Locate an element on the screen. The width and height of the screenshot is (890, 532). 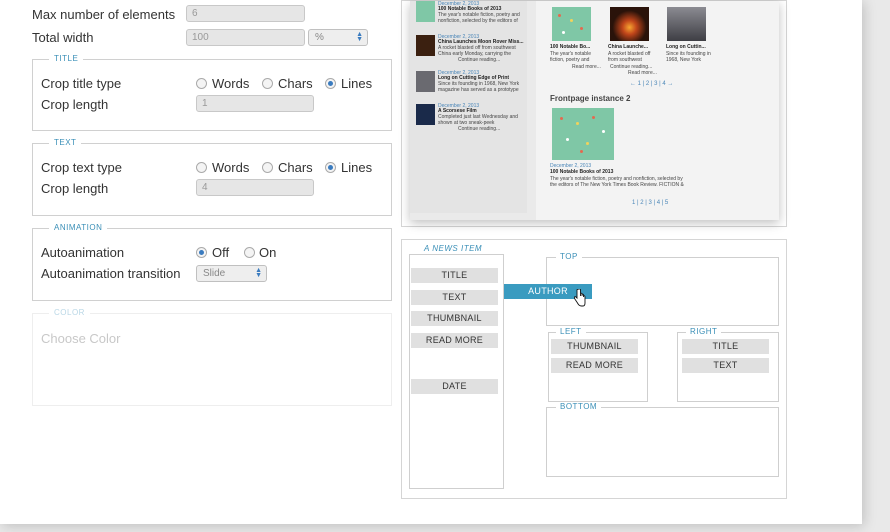
title-words-radio is located at coordinates (201, 83).